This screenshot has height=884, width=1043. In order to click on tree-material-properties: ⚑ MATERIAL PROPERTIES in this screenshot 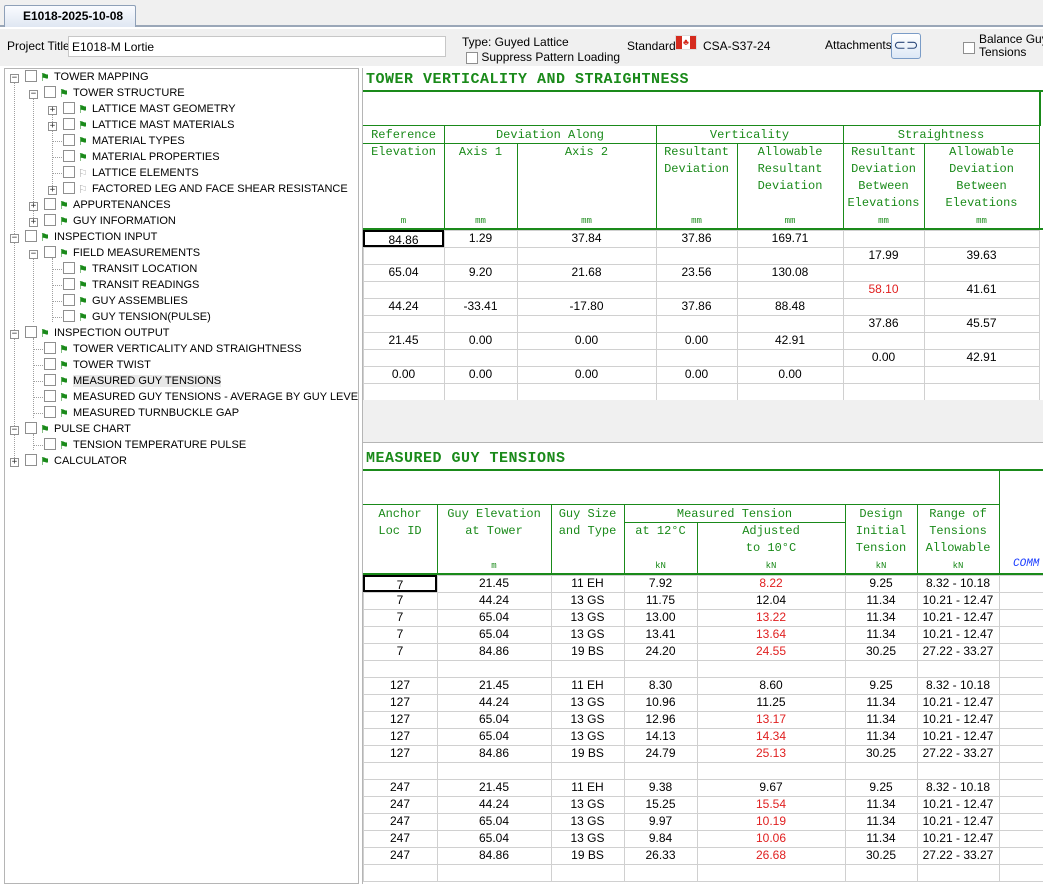, I will do `click(141, 157)`.